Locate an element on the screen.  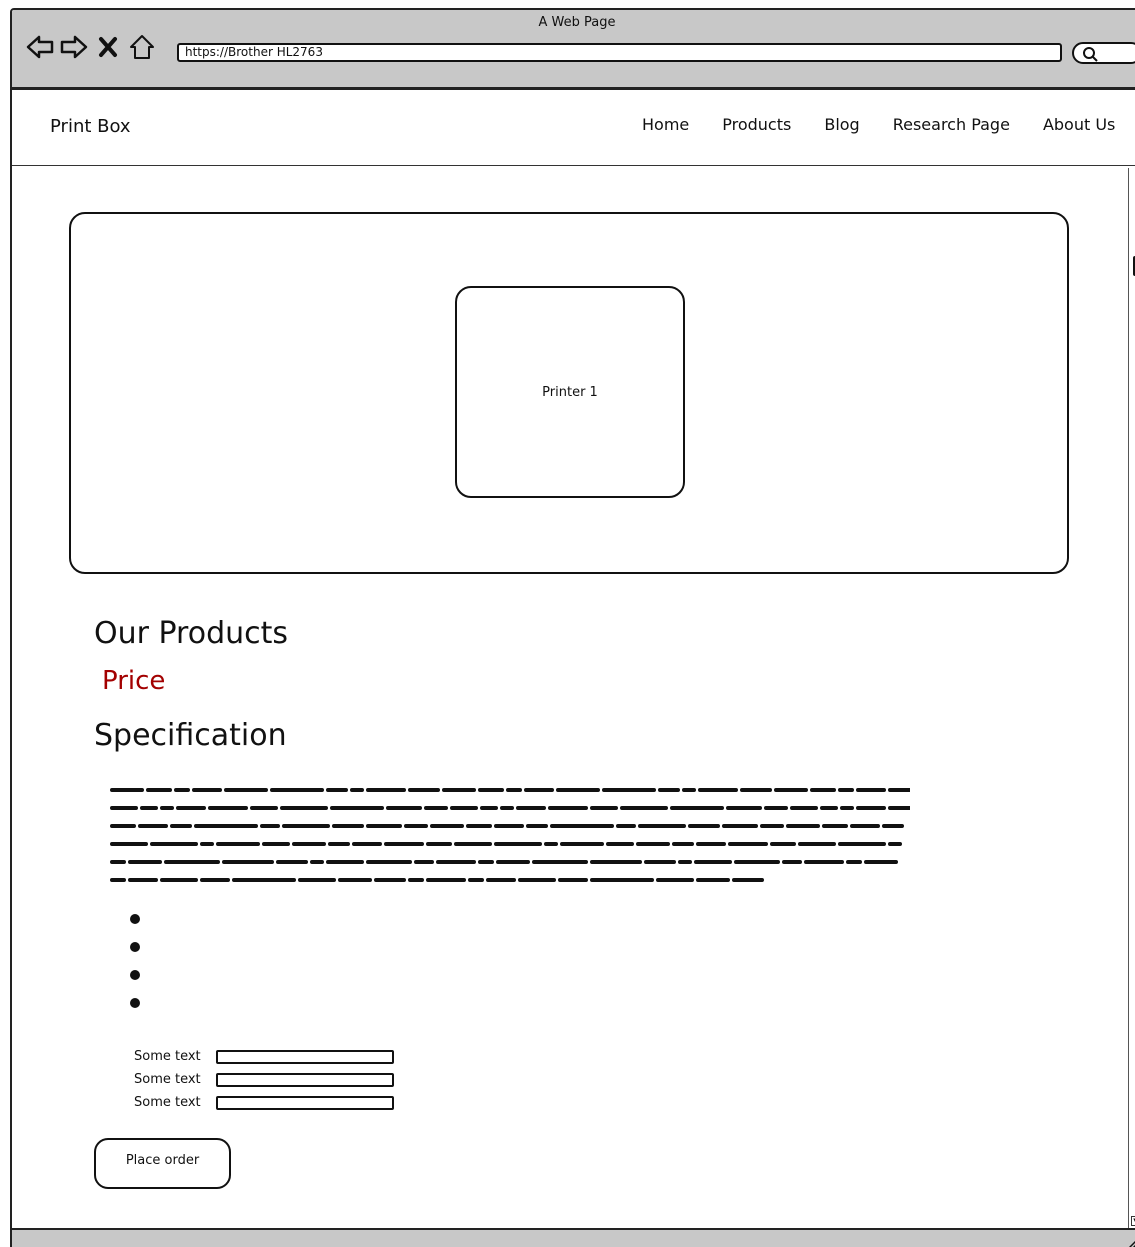
back-arrow-icon is located at coordinates (40, 47).